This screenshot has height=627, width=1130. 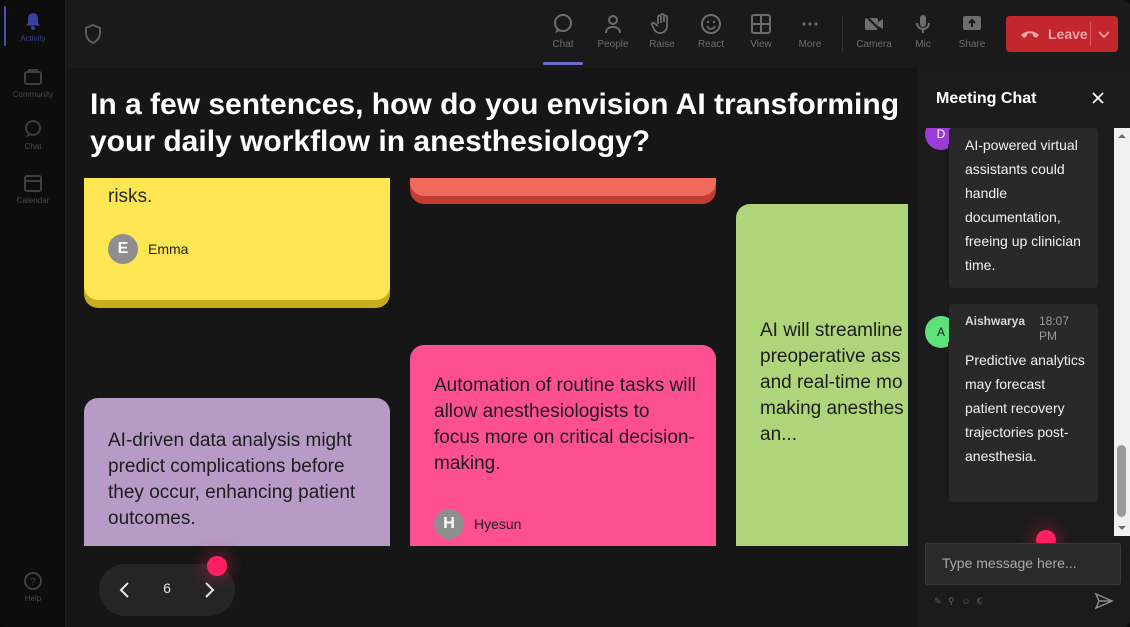 I want to click on send-icon, so click(x=1104, y=601).